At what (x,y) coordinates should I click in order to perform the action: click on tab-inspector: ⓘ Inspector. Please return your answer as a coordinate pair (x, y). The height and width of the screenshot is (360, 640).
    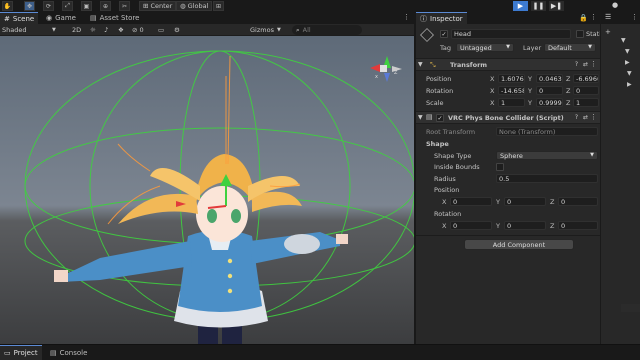
    Looking at the image, I should click on (441, 18).